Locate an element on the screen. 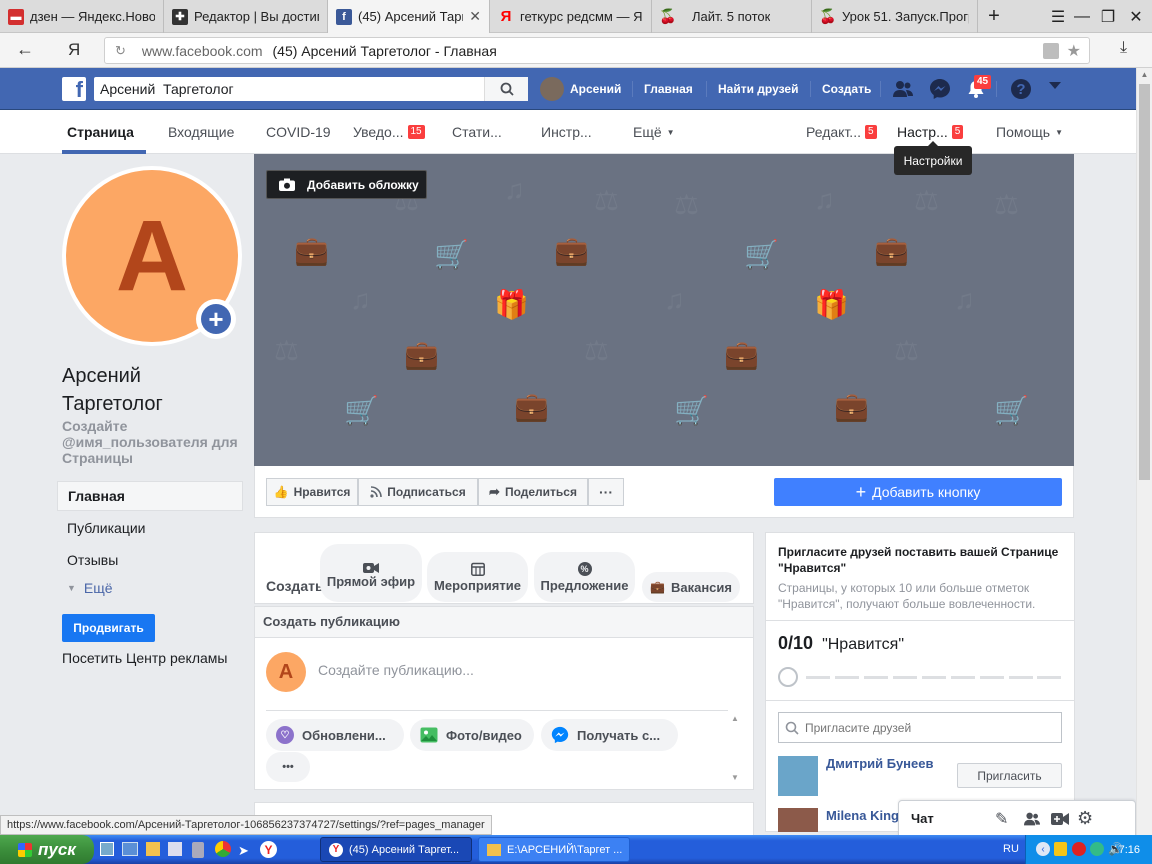 Image resolution: width=1152 pixels, height=864 pixels. back-arrow-icon: ← is located at coordinates (25, 49).